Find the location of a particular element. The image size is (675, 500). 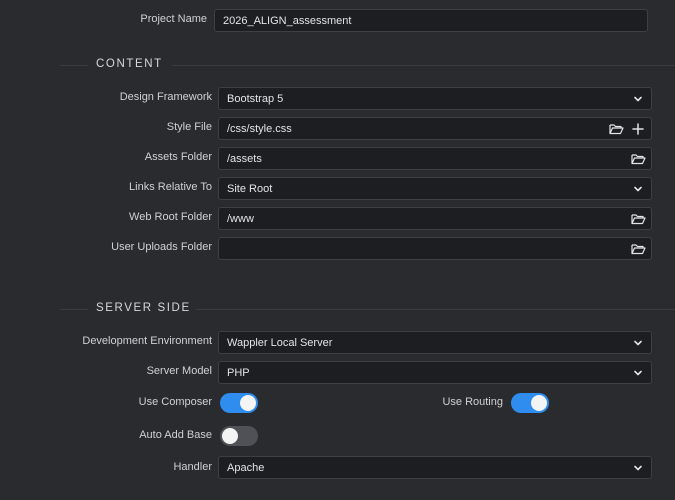

web-root-folder-value: /www is located at coordinates (240, 218).